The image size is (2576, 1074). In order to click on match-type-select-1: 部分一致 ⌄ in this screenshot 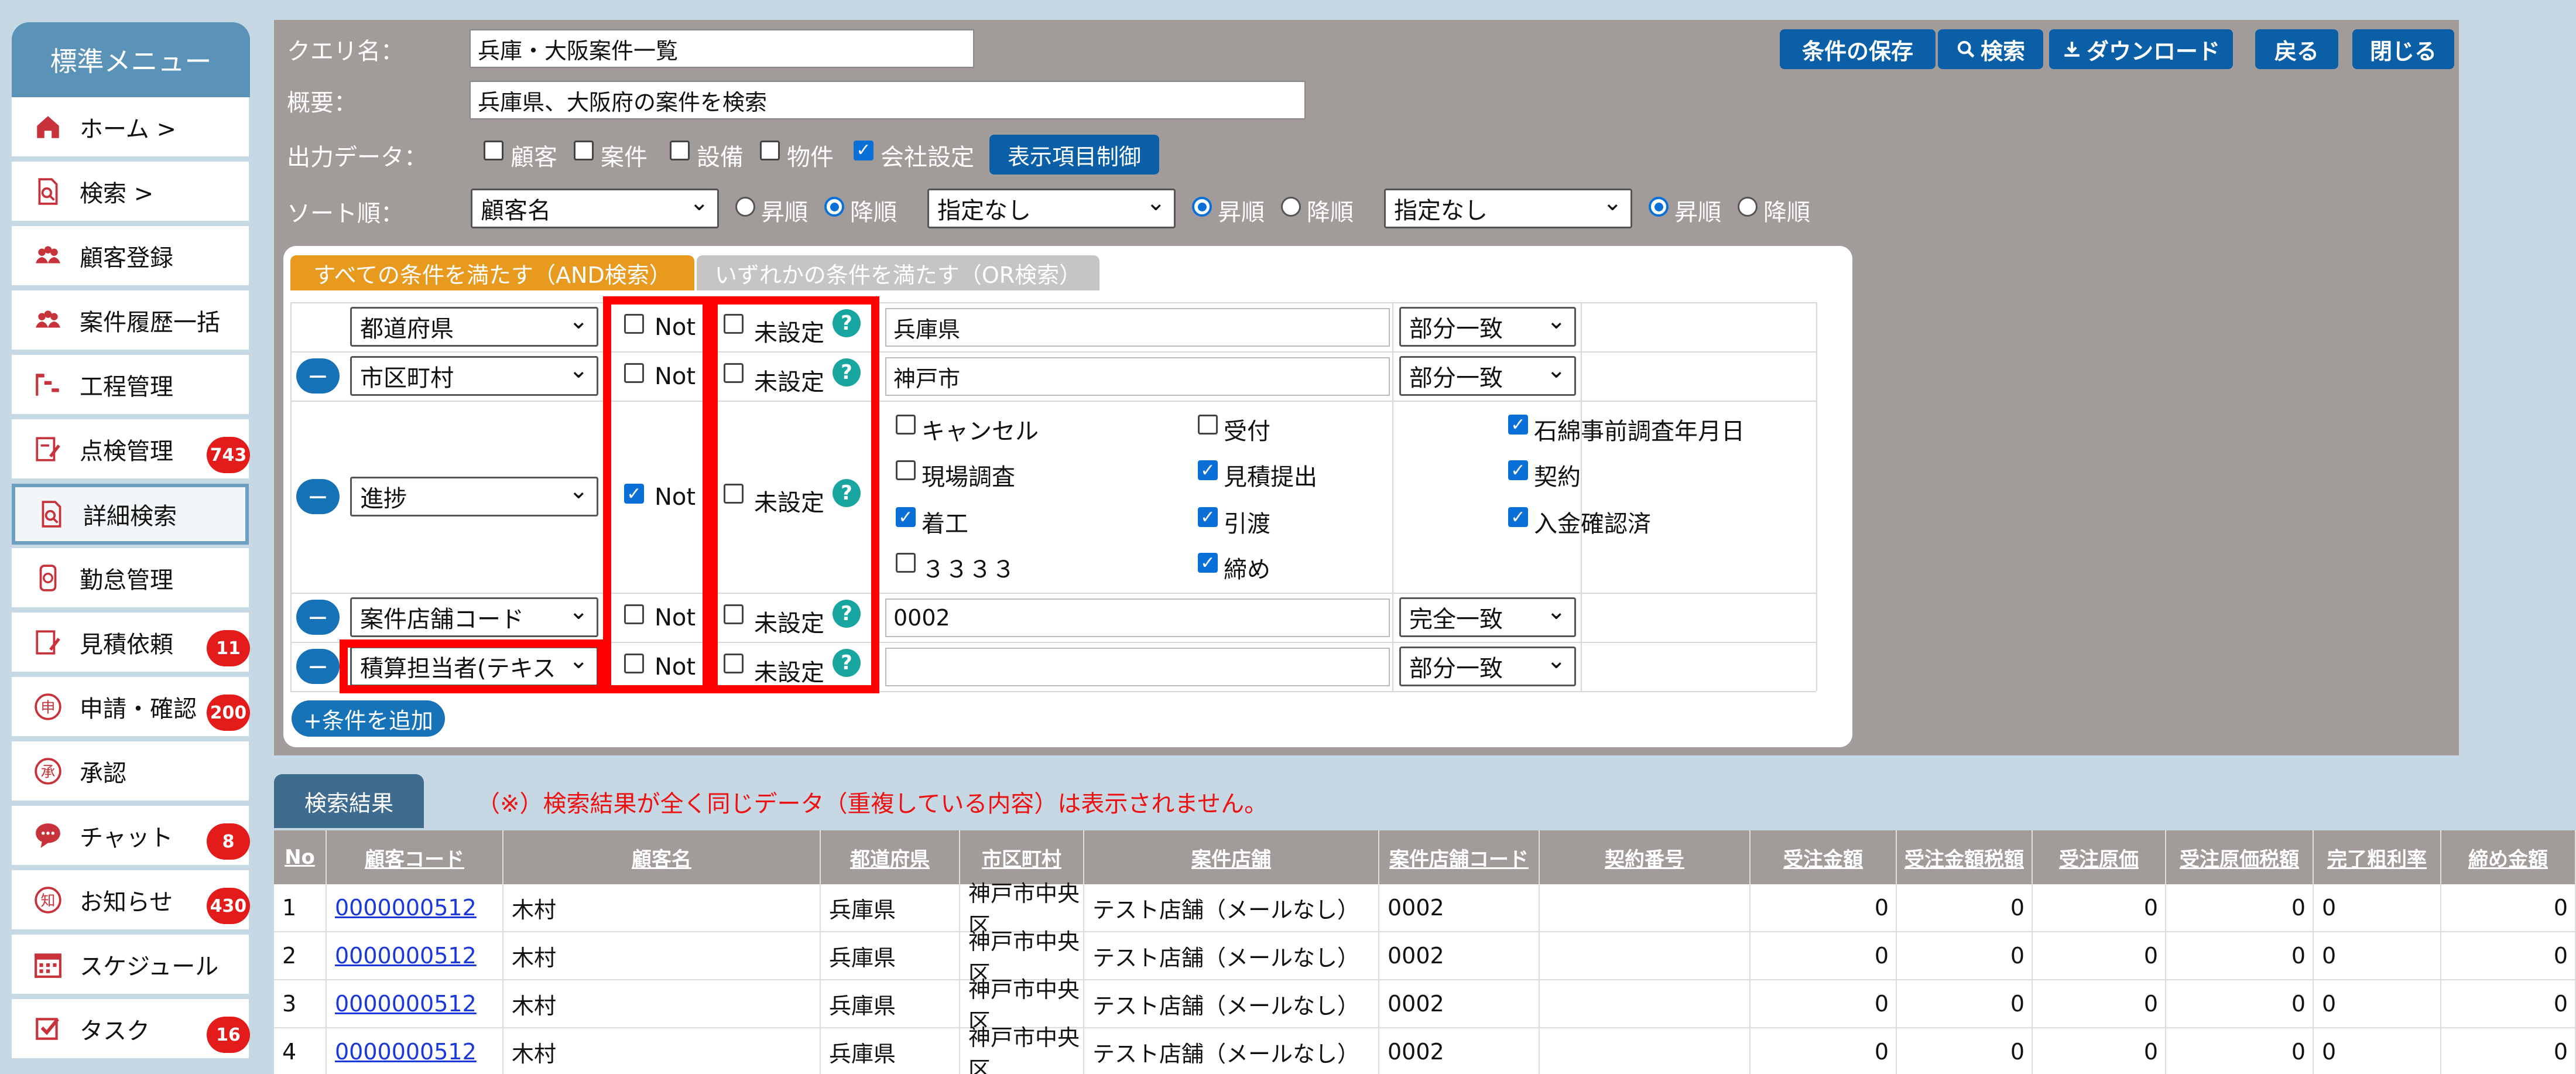, I will do `click(1487, 327)`.